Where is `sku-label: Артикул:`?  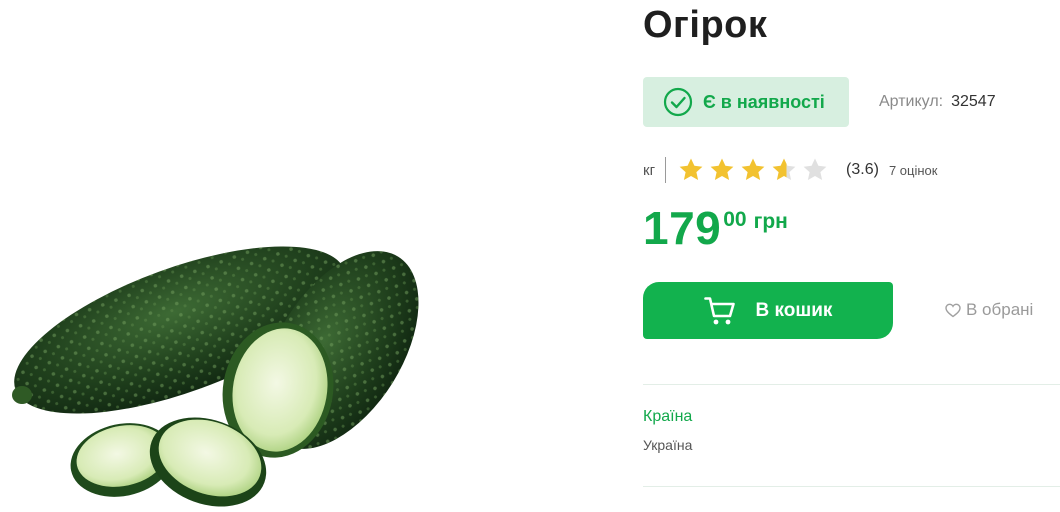 sku-label: Артикул: is located at coordinates (911, 101).